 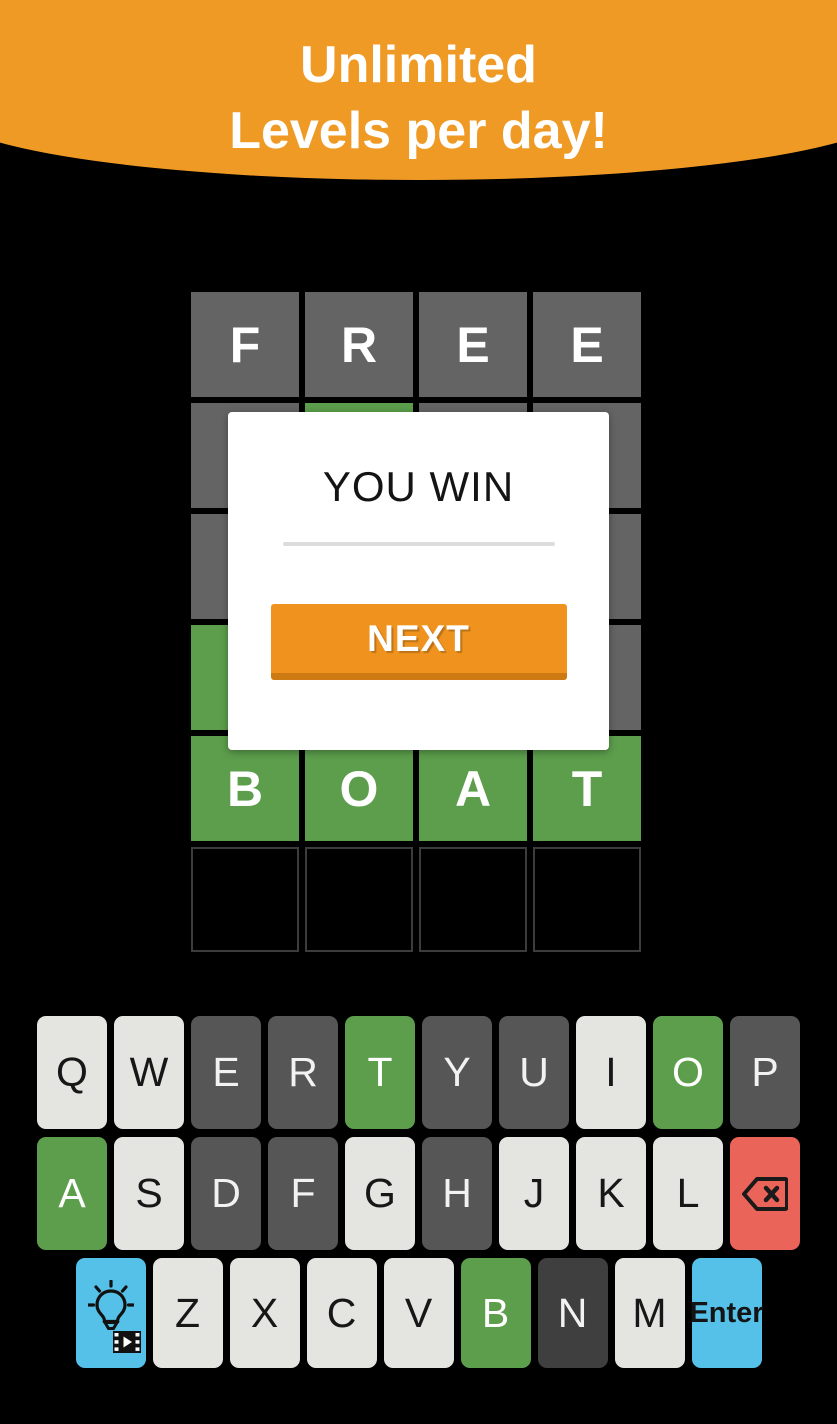 What do you see at coordinates (418, 1072) in the screenshot?
I see `keyboard-row-1: Q W E R T Y U I O P` at bounding box center [418, 1072].